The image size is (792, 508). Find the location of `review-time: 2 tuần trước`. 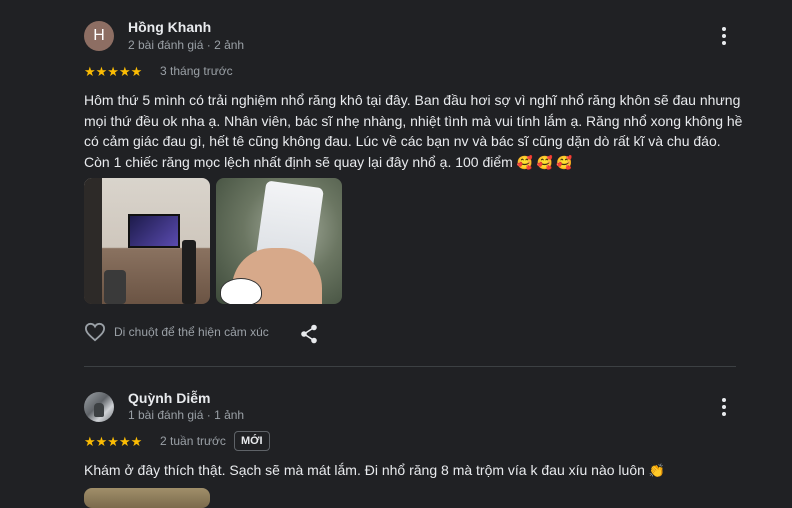

review-time: 2 tuần trước is located at coordinates (193, 441).